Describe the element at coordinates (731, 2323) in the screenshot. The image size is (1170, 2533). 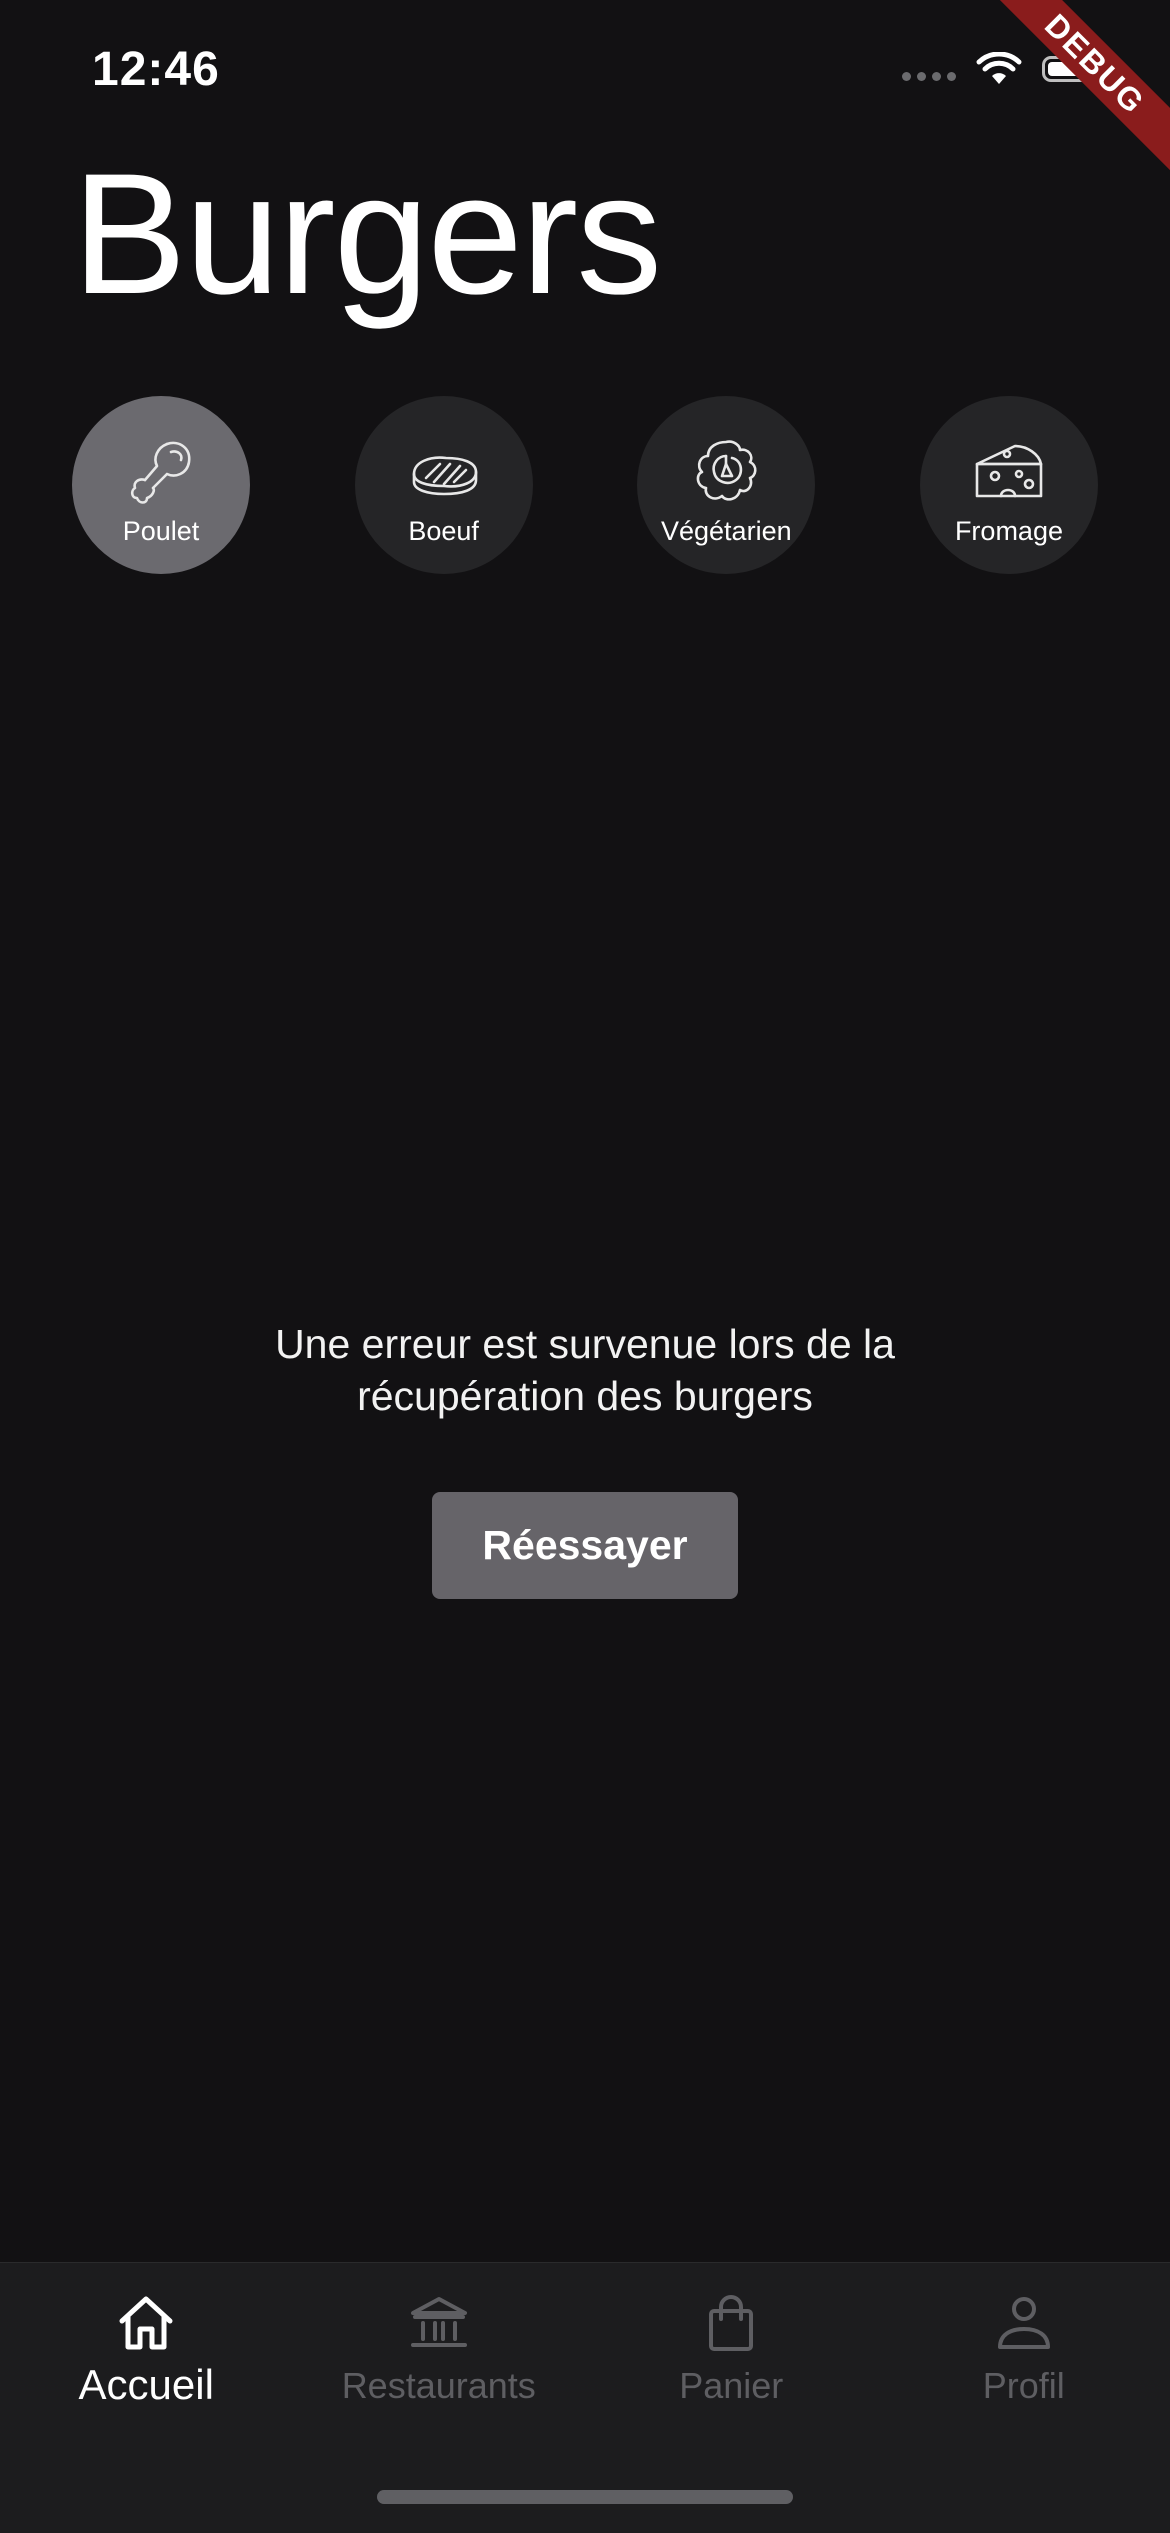
I see `shopping-bag-icon` at that location.